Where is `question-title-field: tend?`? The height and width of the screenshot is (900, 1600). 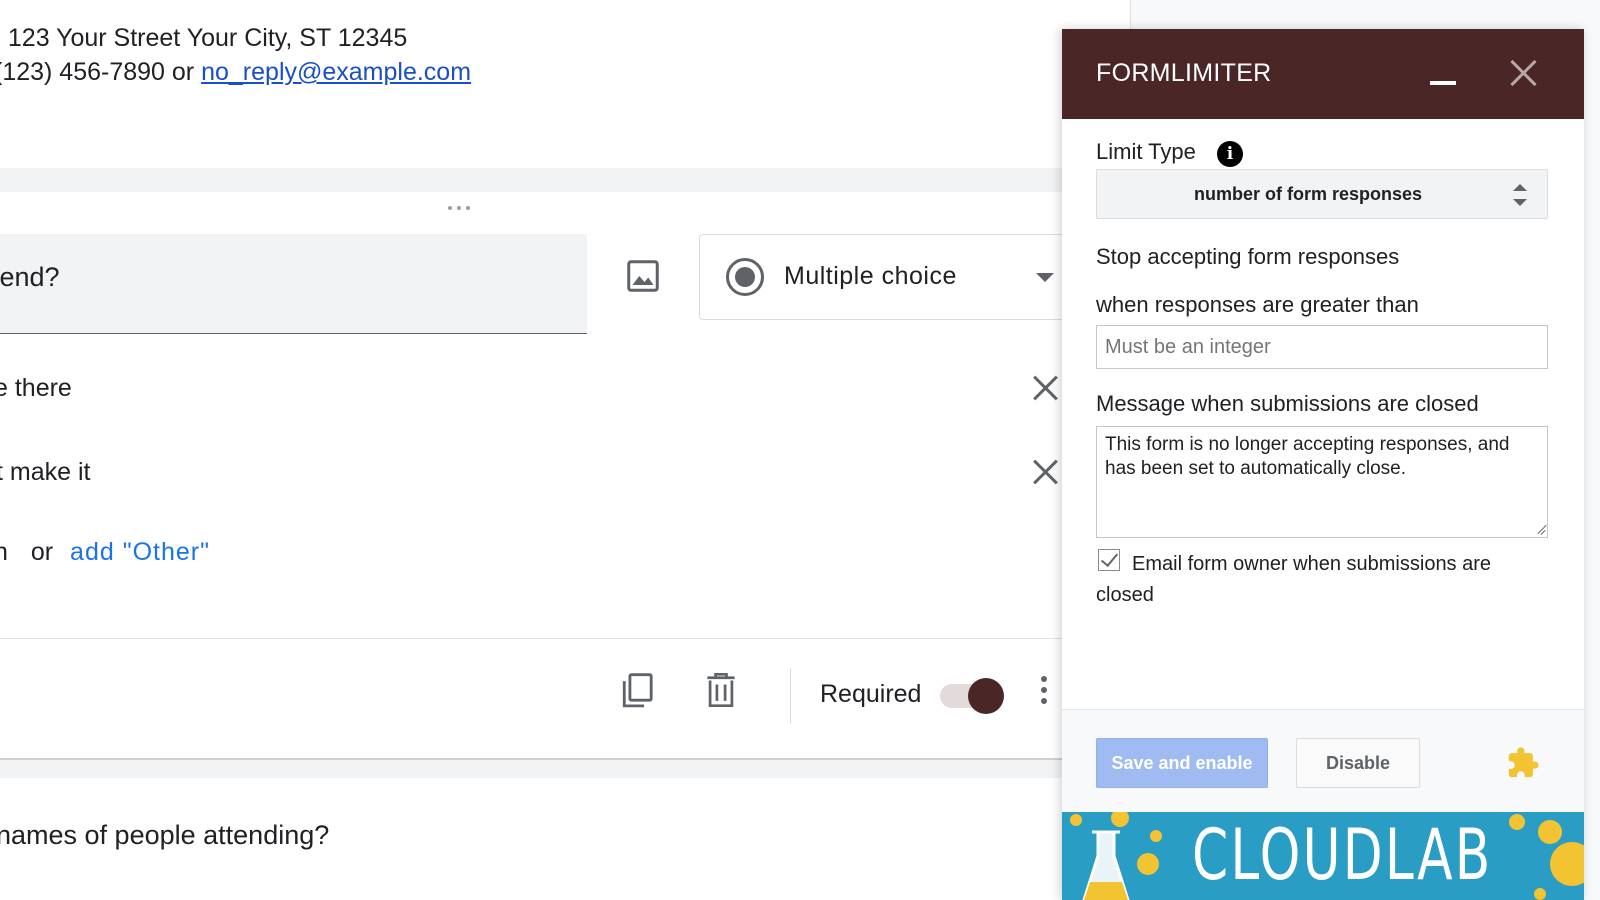 question-title-field: tend? is located at coordinates (293, 284).